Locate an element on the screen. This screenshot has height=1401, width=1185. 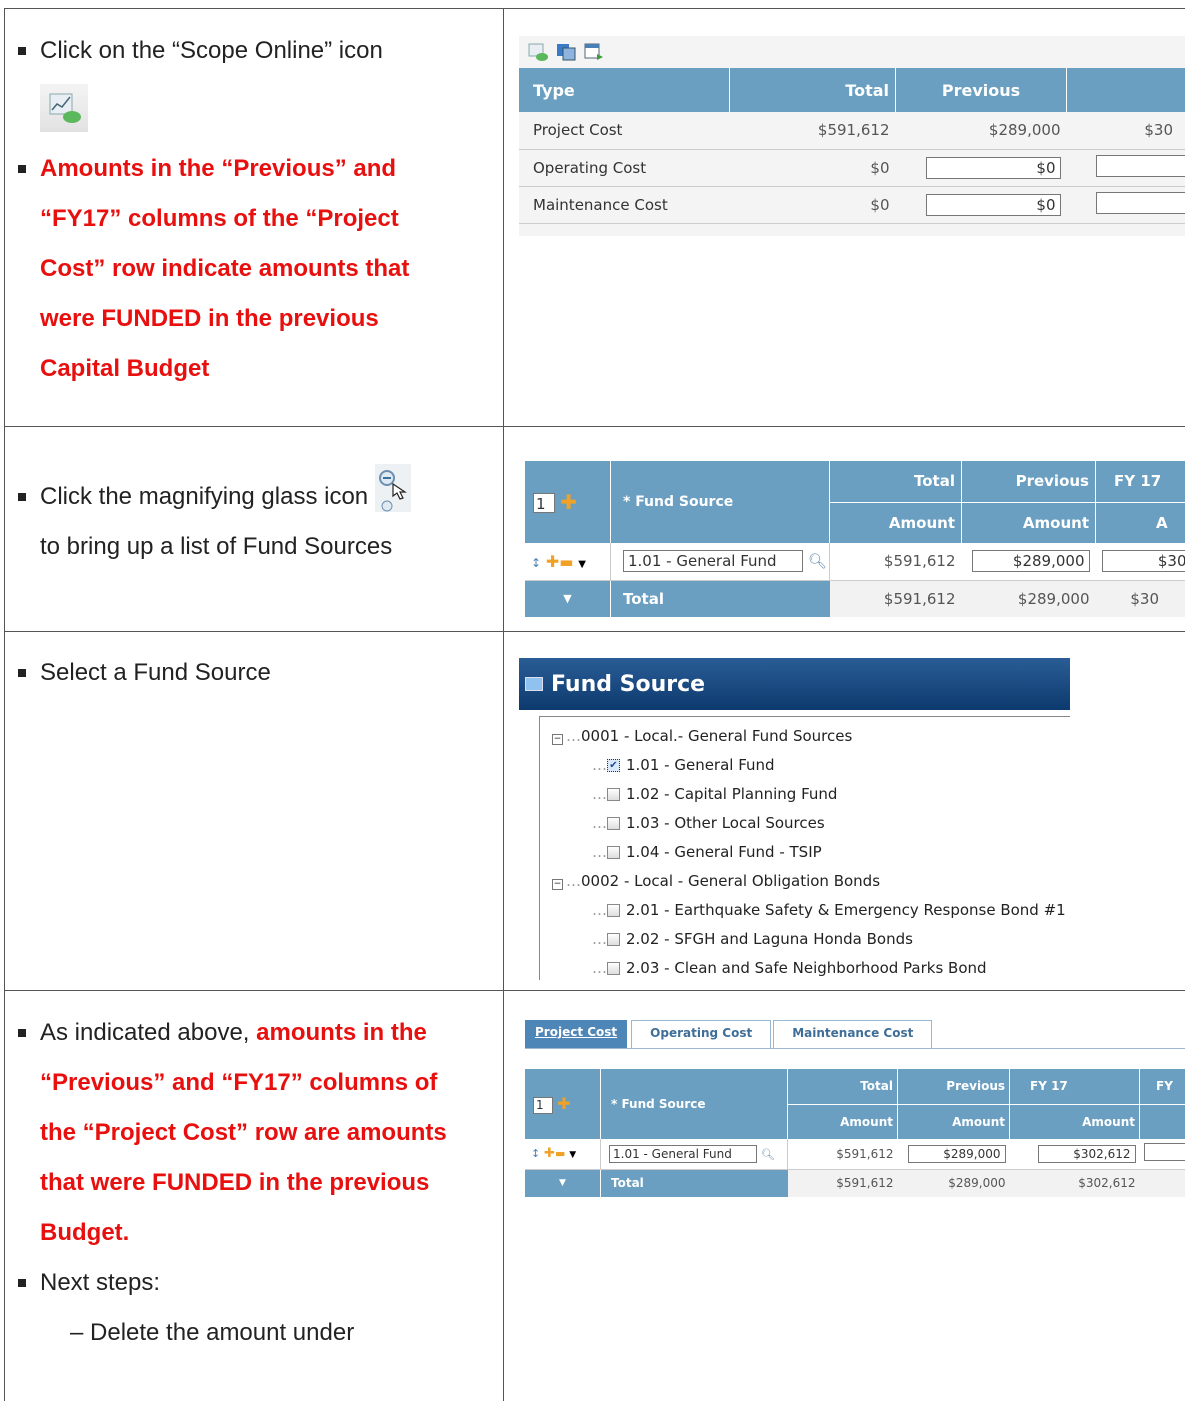
tree-item: … 1.04 - General Fund - TSIP is located at coordinates (831, 855).